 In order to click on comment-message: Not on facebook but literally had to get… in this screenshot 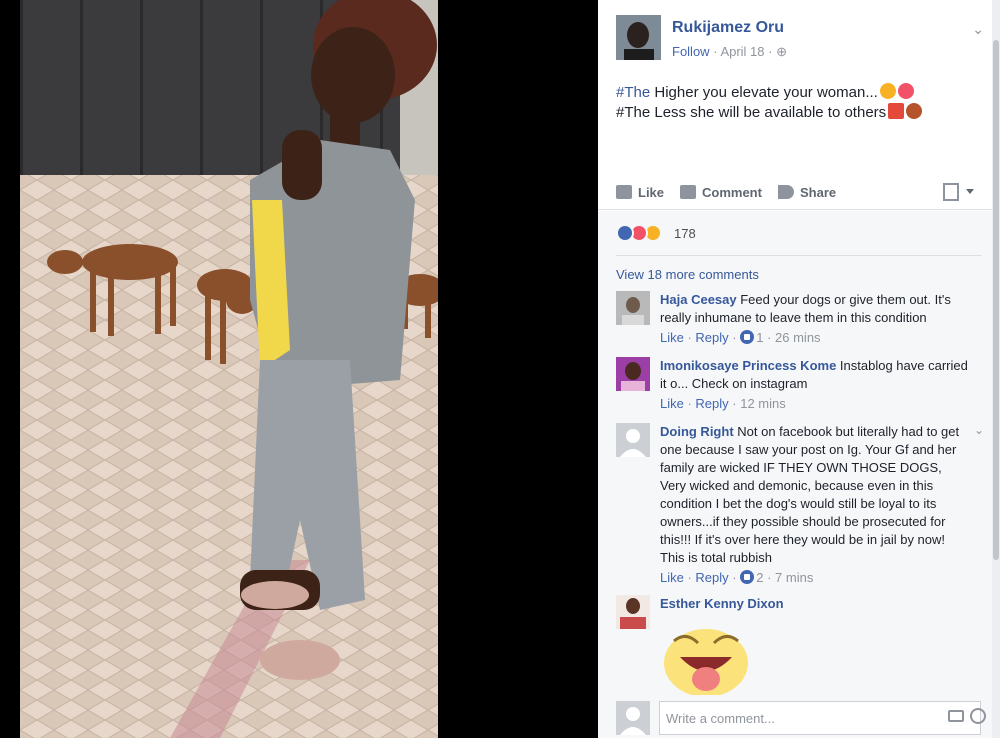, I will do `click(810, 494)`.